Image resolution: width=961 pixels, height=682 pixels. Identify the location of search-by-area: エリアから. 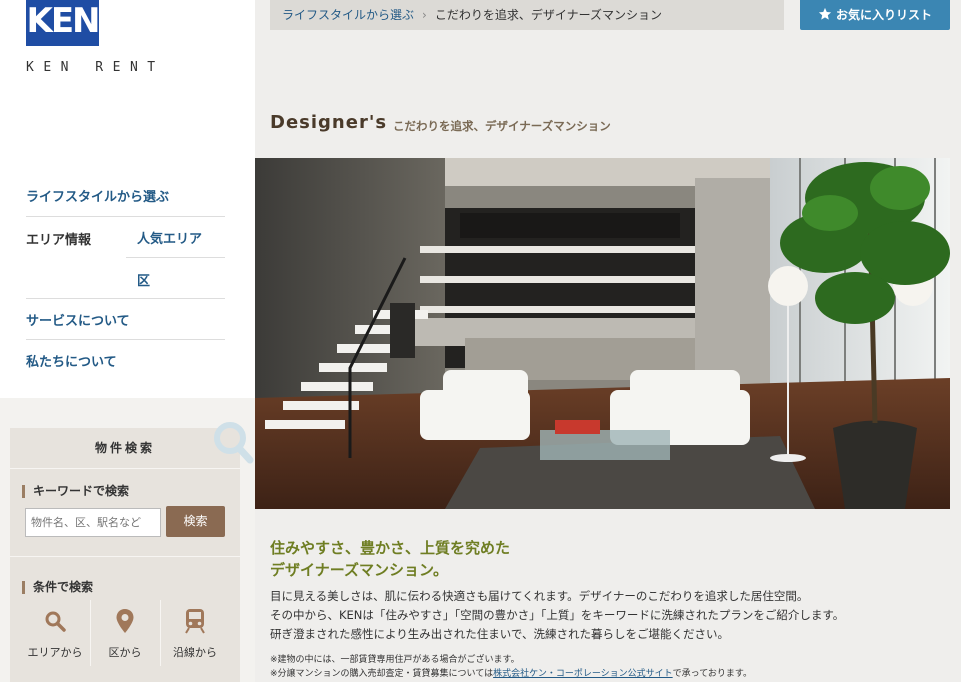
(55, 639).